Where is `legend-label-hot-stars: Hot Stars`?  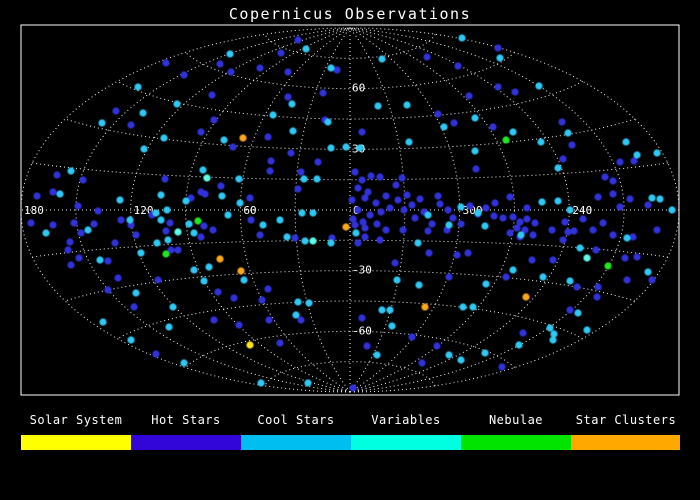 legend-label-hot-stars: Hot Stars is located at coordinates (186, 420).